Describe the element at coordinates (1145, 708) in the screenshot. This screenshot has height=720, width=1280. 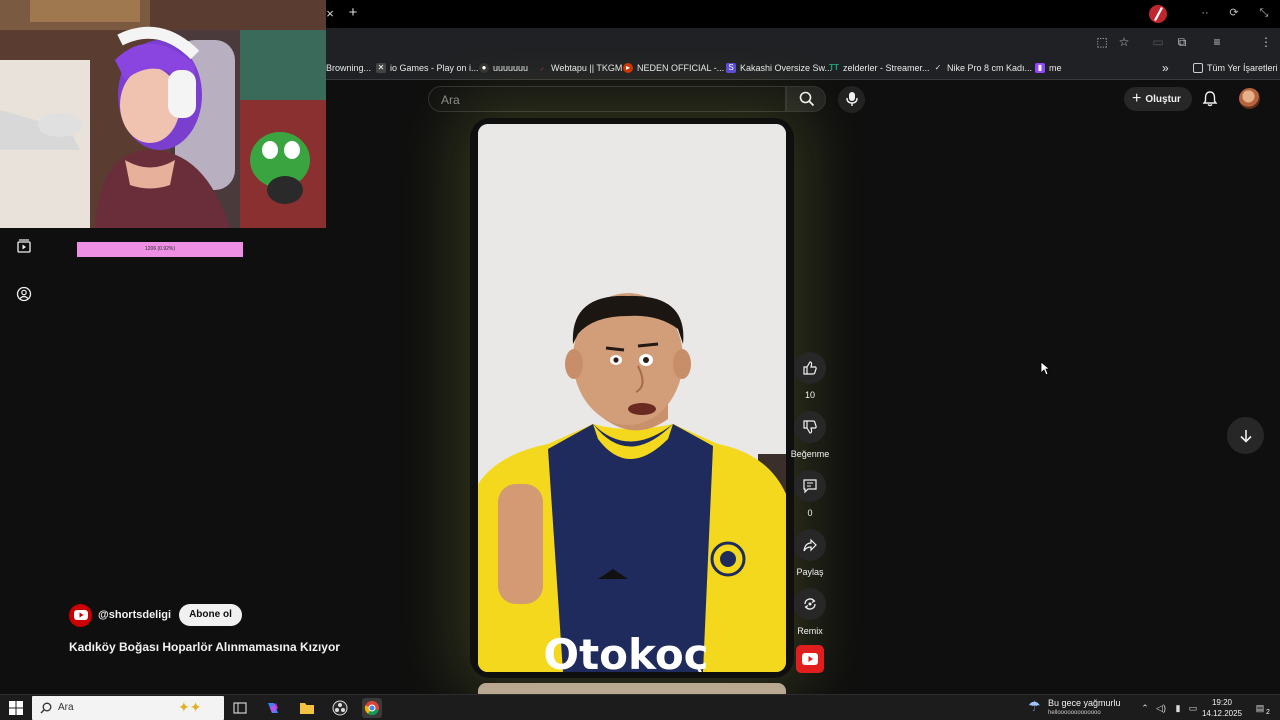
I see `tray-overflow-icon: ⌃` at that location.